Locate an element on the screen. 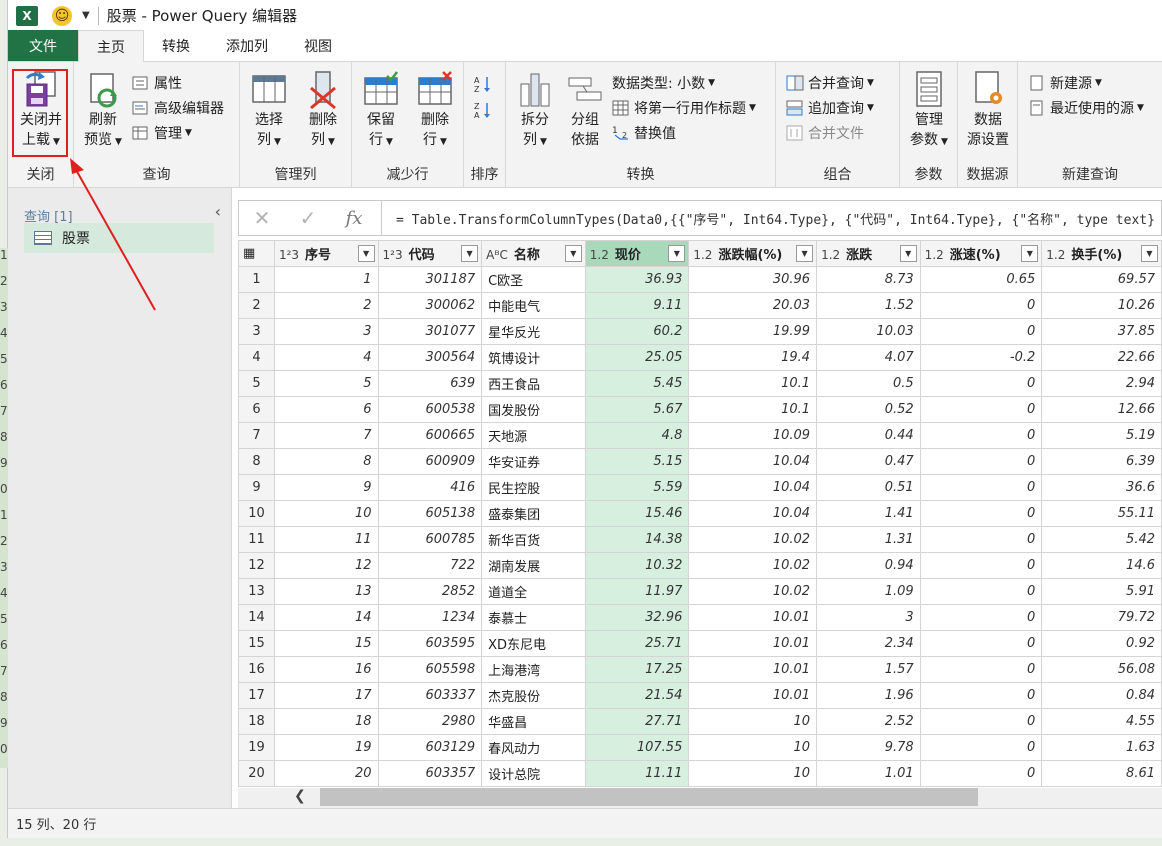 Image resolution: width=1162 pixels, height=846 pixels. properties-button: 属性 is located at coordinates (157, 83).